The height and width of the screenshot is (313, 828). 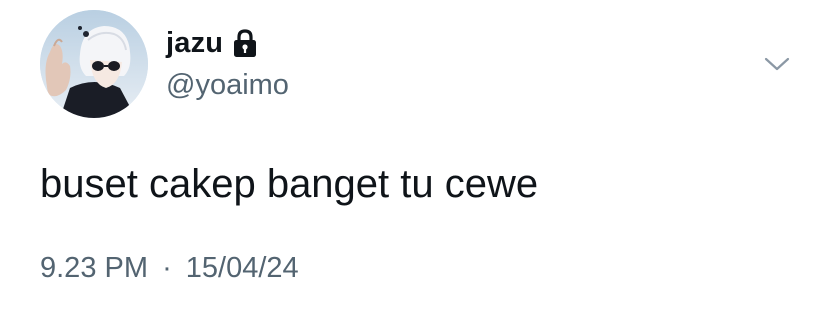 I want to click on display-name: jazu, so click(x=194, y=43).